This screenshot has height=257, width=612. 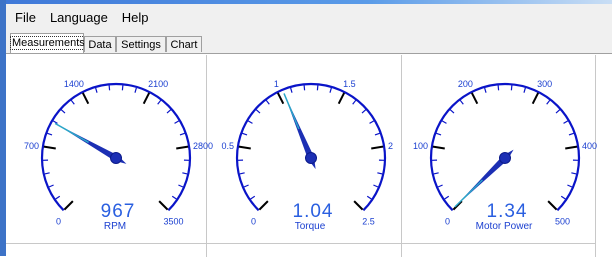 I want to click on gauge-tick-label: 200, so click(x=465, y=84).